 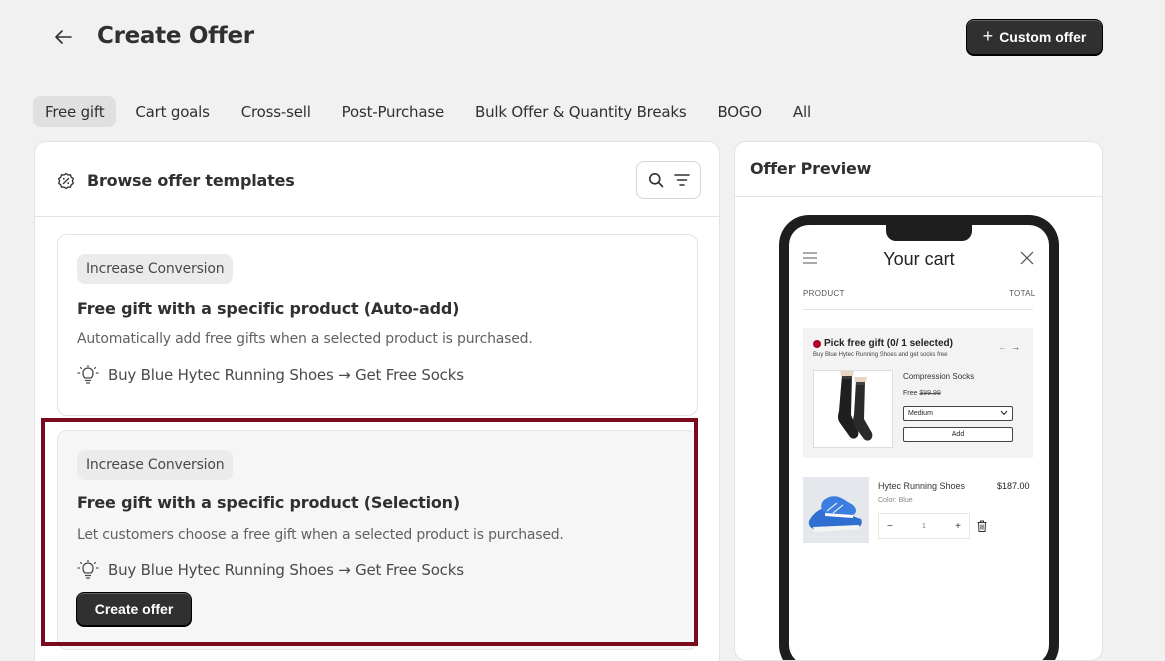 I want to click on cart-title: Your cart, so click(x=919, y=259).